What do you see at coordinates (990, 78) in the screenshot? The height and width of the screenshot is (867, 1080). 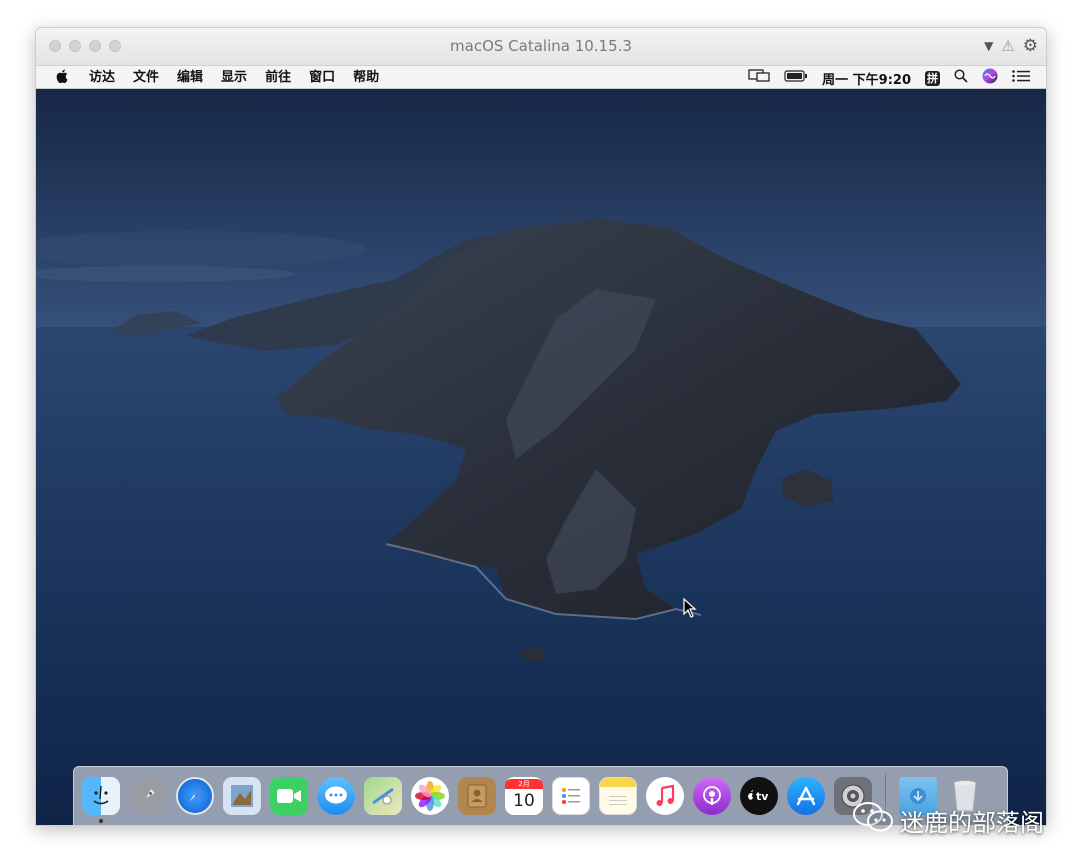 I see `siri-icon` at bounding box center [990, 78].